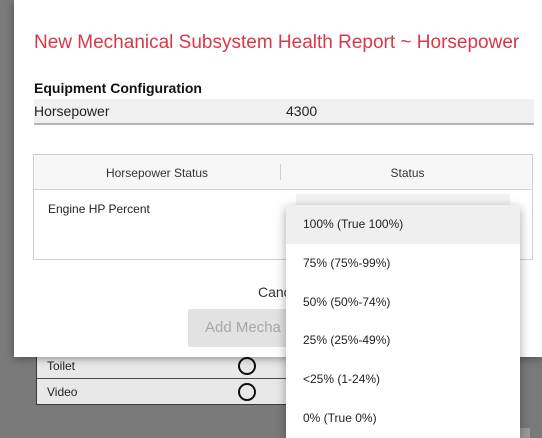 The width and height of the screenshot is (542, 438). Describe the element at coordinates (403, 417) in the screenshot. I see `dropdown-option: 0% (True 0%)` at that location.